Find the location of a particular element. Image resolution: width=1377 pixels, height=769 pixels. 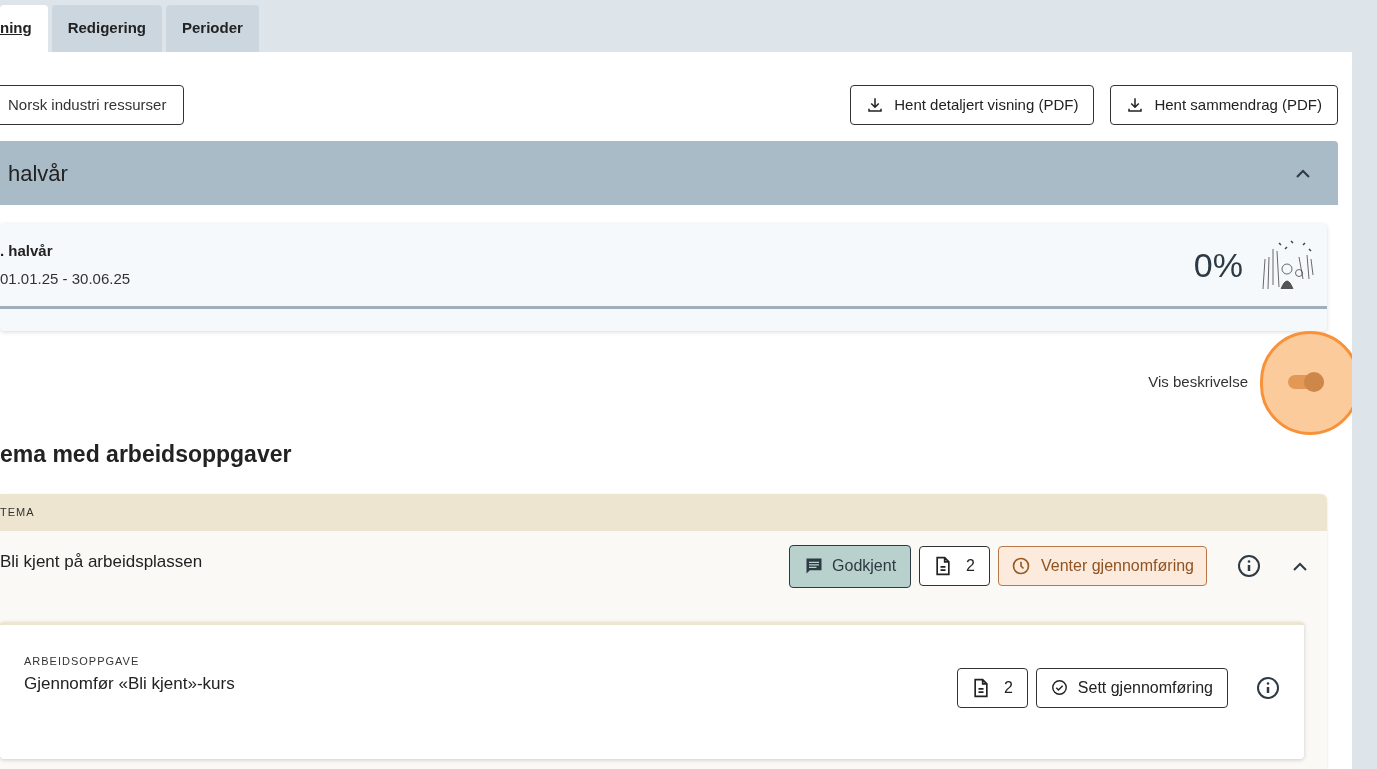

approved-status-button: Godkjent is located at coordinates (850, 566).